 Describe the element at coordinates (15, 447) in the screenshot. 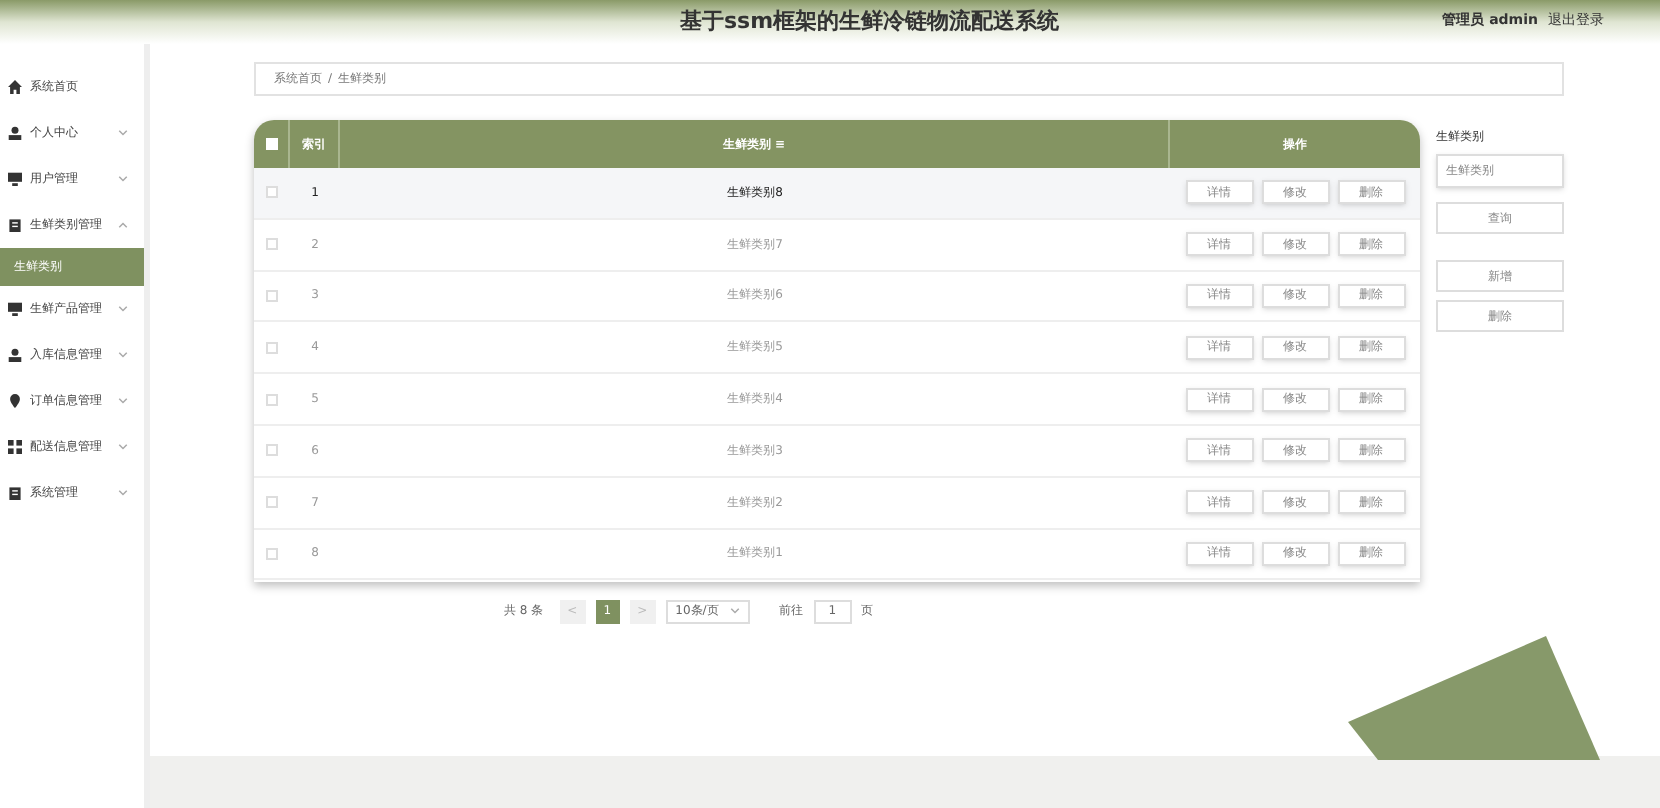

I see `grid-icon` at that location.